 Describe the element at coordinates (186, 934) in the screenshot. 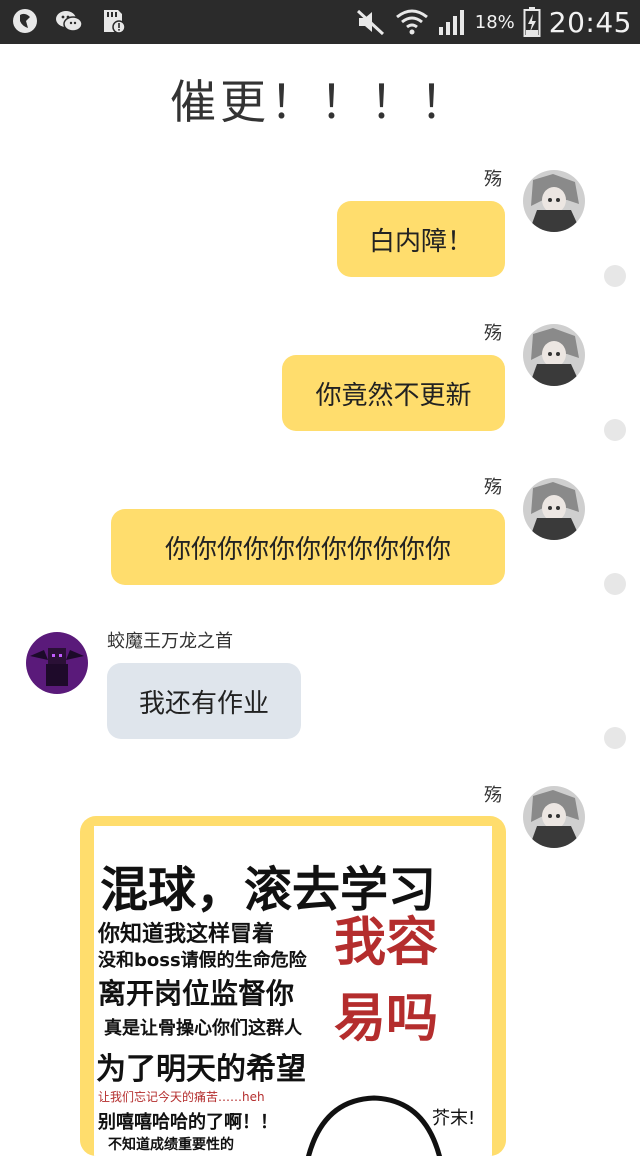

I see `meme-line: 你知道我这样冒着` at that location.